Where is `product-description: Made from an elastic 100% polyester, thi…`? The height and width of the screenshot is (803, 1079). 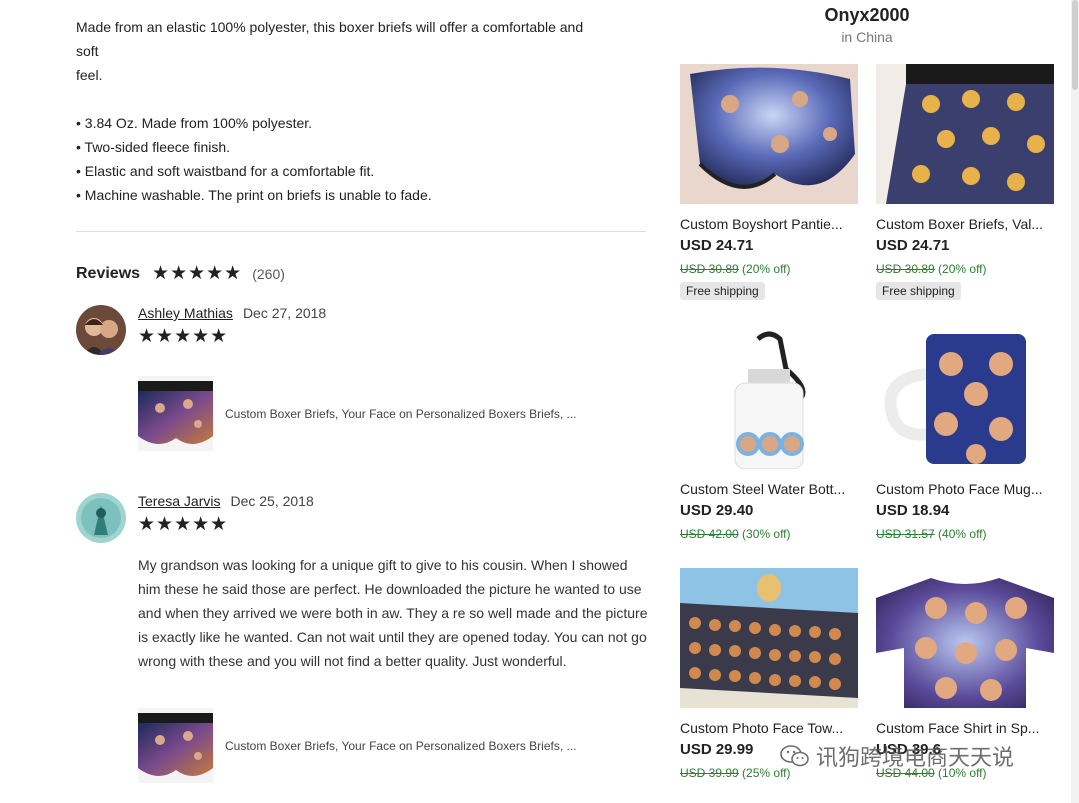
product-description: Made from an elastic 100% polyester, thi… is located at coordinates (356, 111).